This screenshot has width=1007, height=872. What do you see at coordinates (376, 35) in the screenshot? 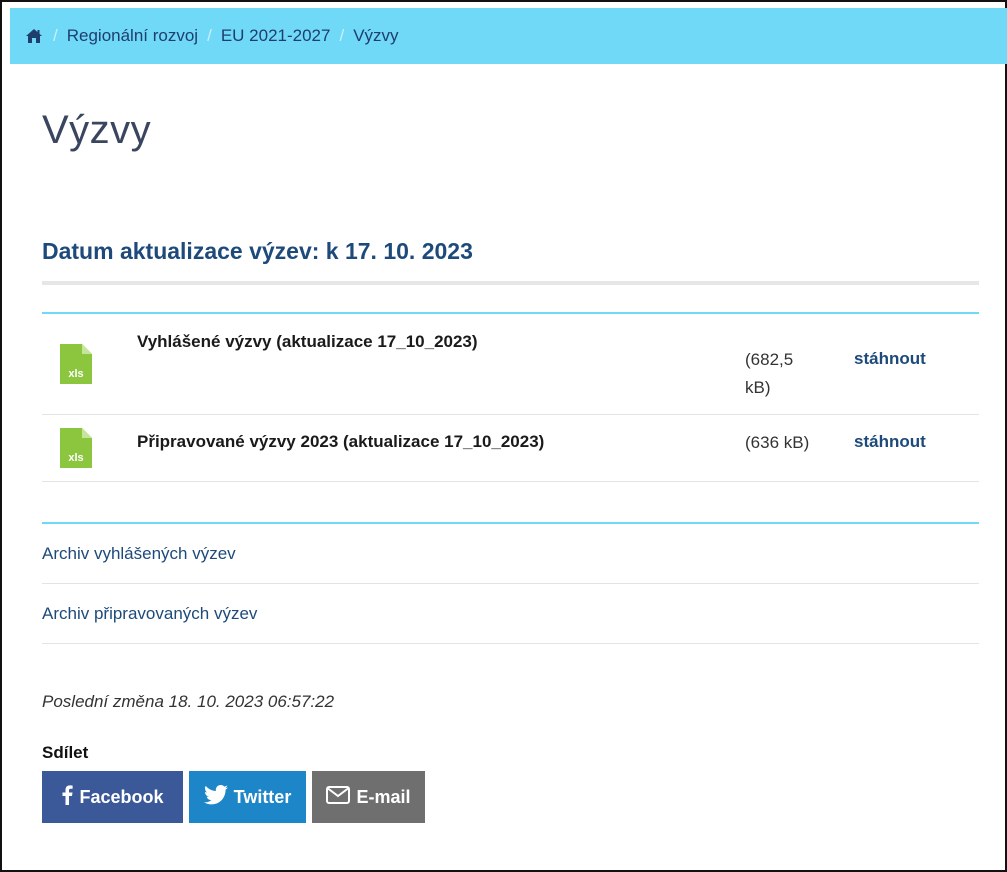
I see `breadcrumb-current: Výzvy` at bounding box center [376, 35].